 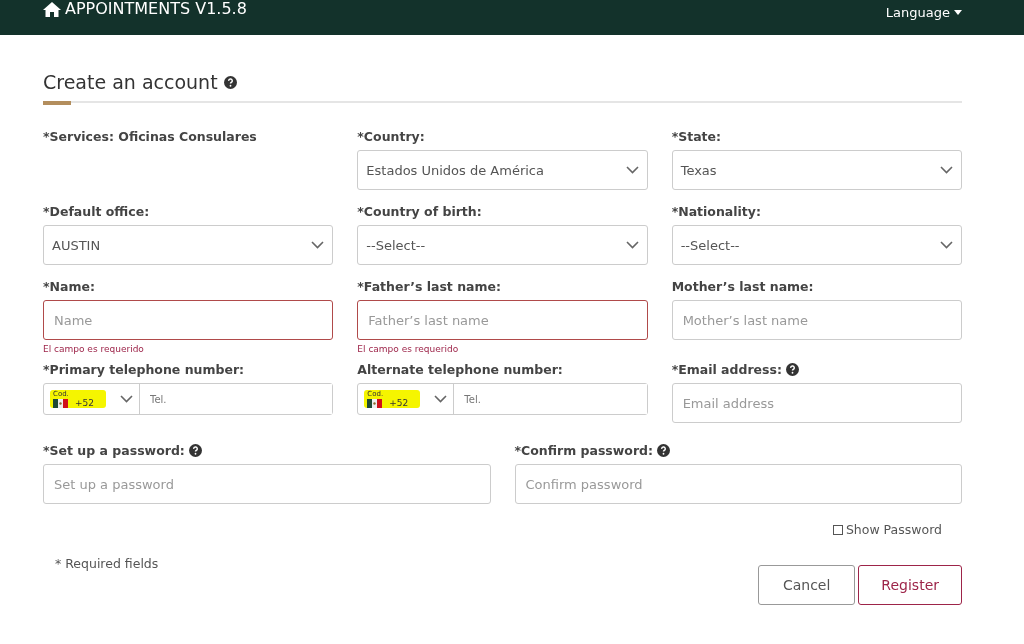 What do you see at coordinates (816, 170) in the screenshot?
I see `select-field: Texas` at bounding box center [816, 170].